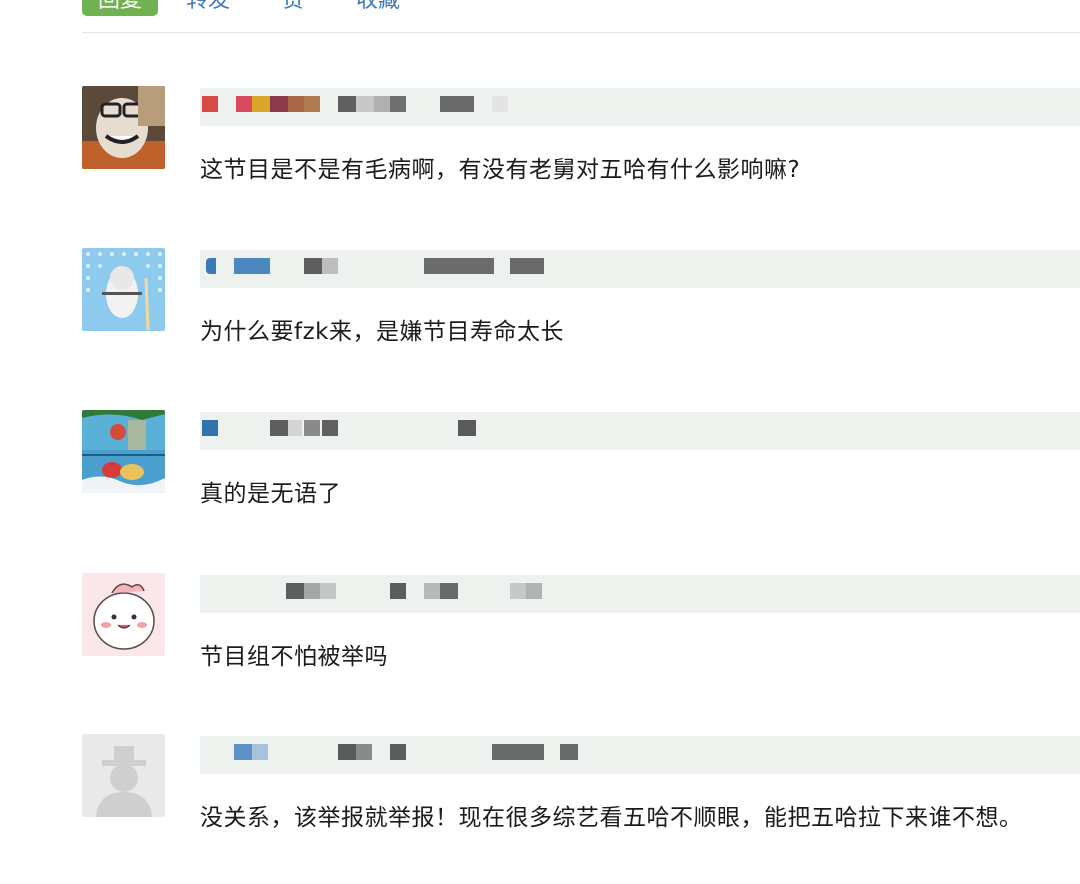 This screenshot has height=884, width=1080. What do you see at coordinates (123, 775) in the screenshot?
I see `default-avatar-icon` at bounding box center [123, 775].